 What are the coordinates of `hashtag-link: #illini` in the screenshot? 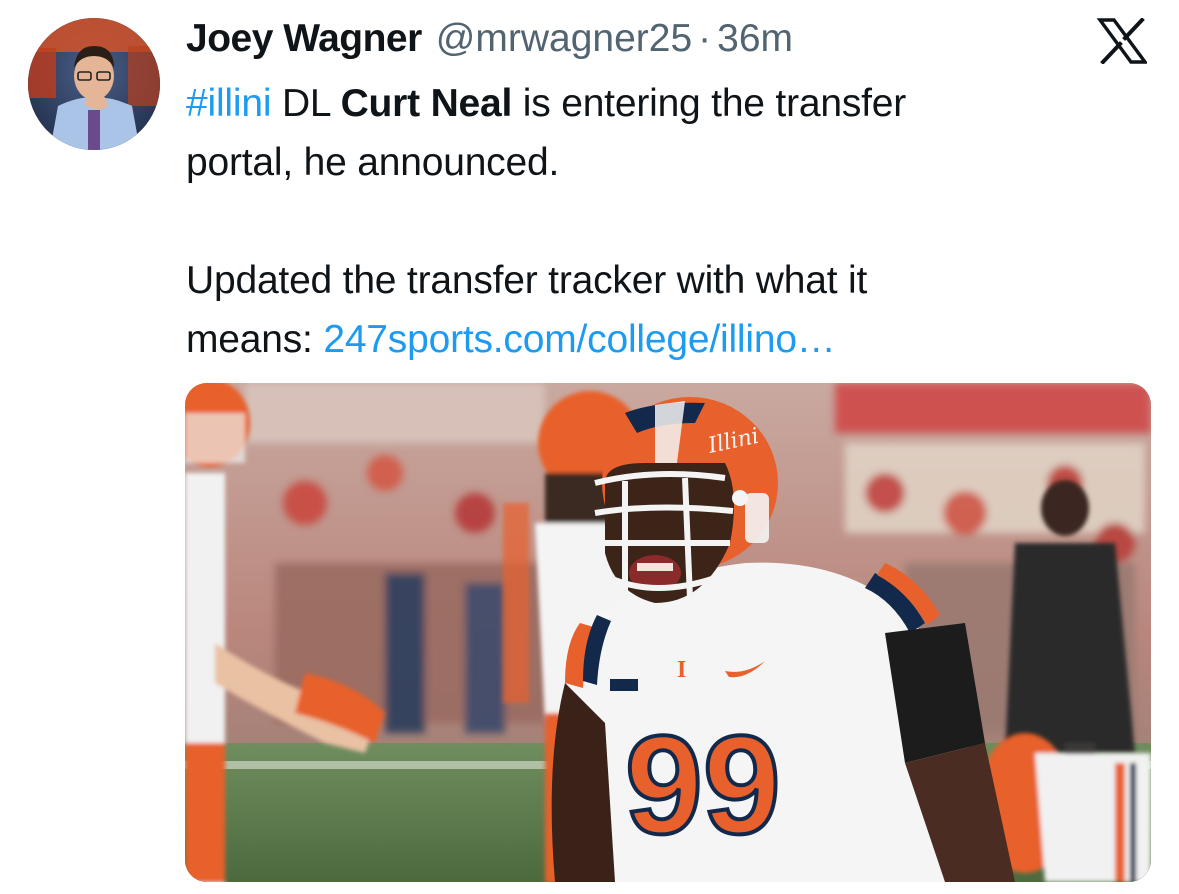 It's located at (229, 103).